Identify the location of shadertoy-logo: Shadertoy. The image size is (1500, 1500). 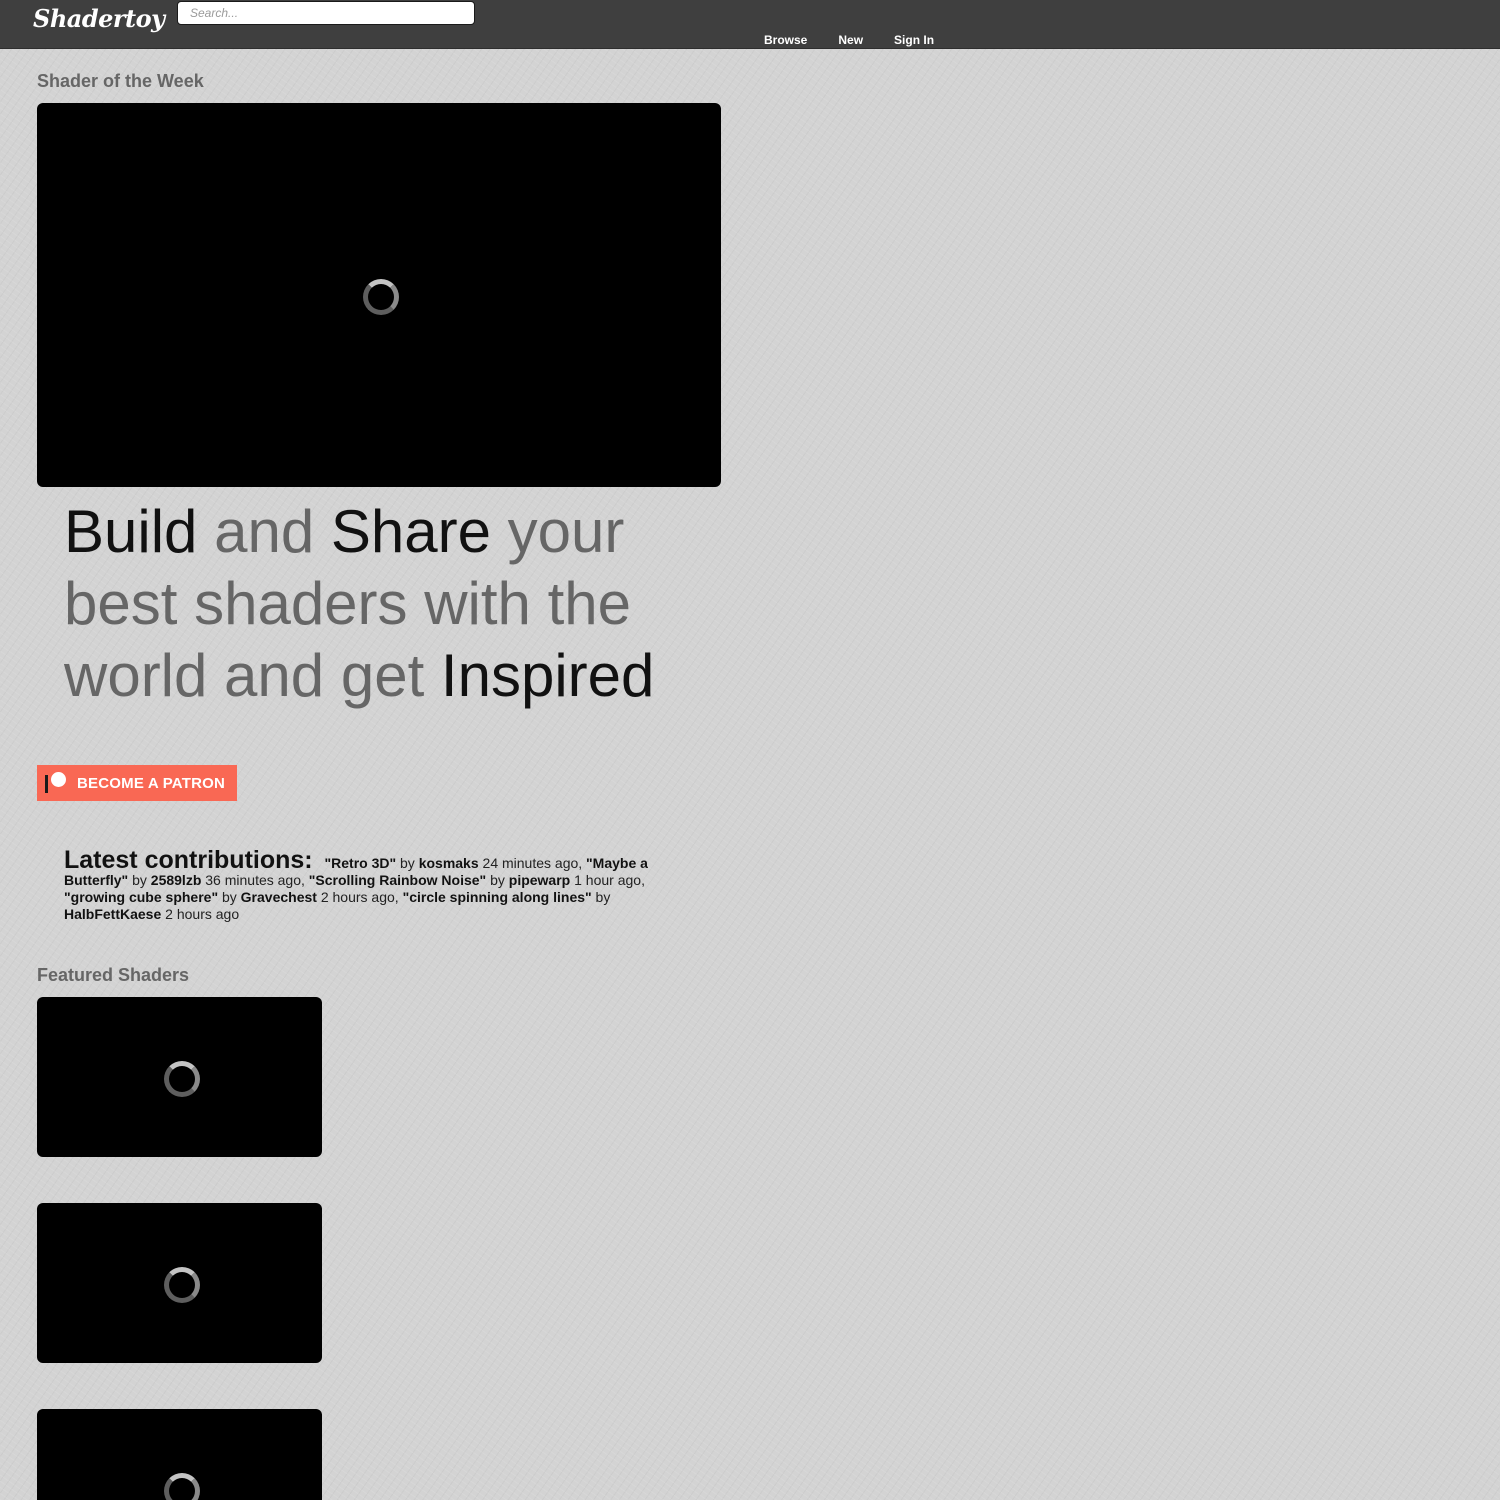
(99, 18).